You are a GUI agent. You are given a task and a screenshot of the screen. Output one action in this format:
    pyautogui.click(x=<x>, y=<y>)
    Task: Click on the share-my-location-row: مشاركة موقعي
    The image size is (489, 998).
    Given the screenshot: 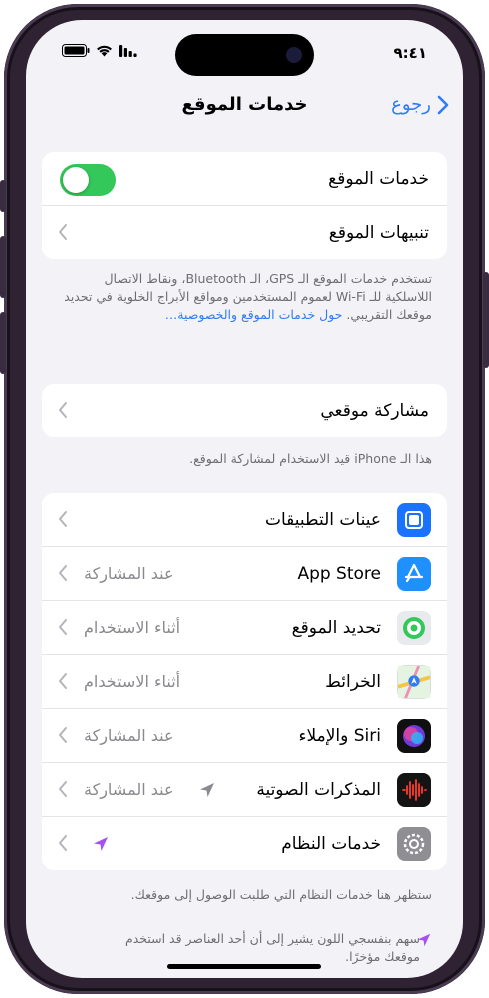 What is the action you would take?
    pyautogui.click(x=244, y=410)
    